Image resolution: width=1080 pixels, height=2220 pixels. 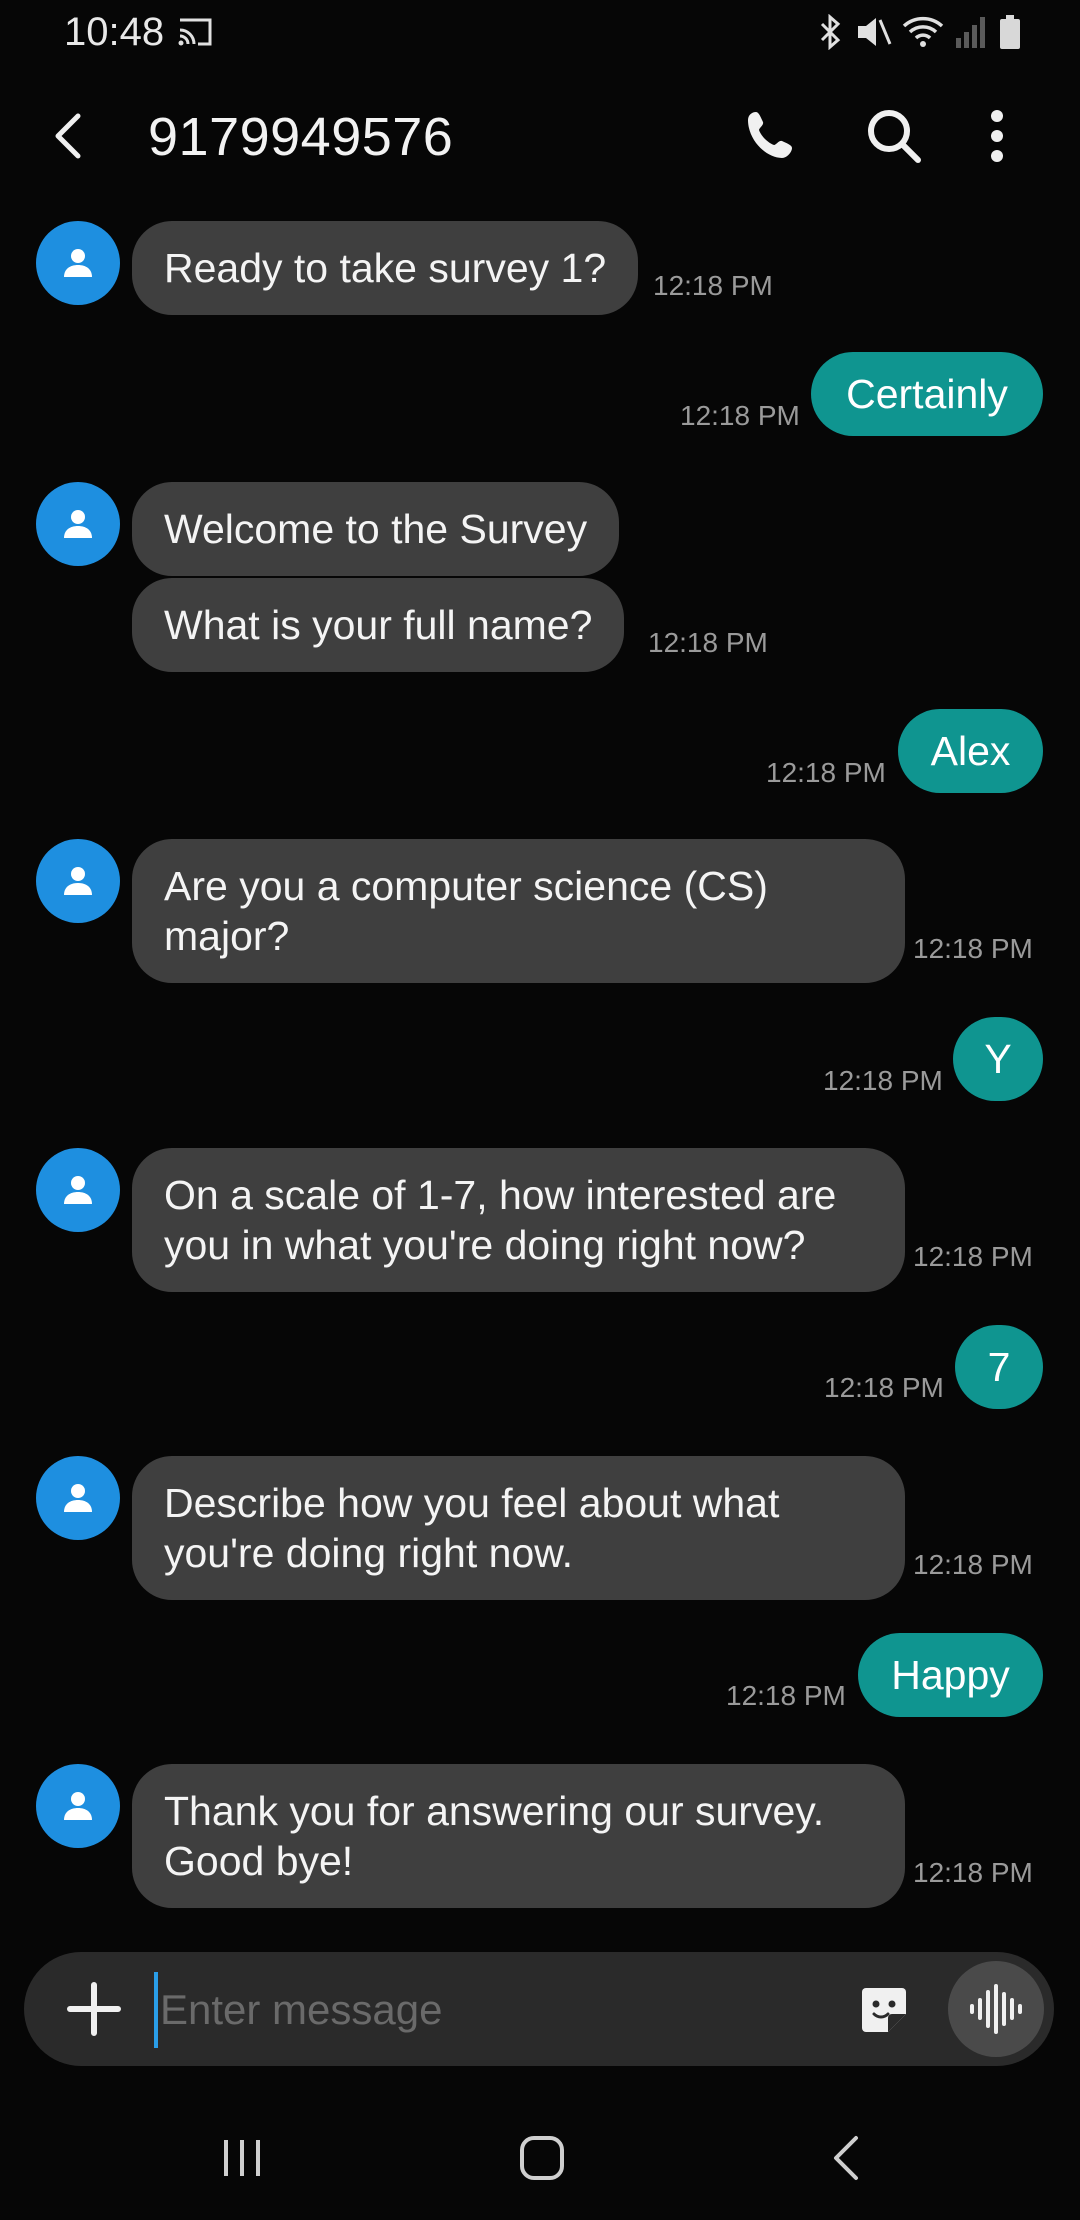 I want to click on plus-icon, so click(x=94, y=2009).